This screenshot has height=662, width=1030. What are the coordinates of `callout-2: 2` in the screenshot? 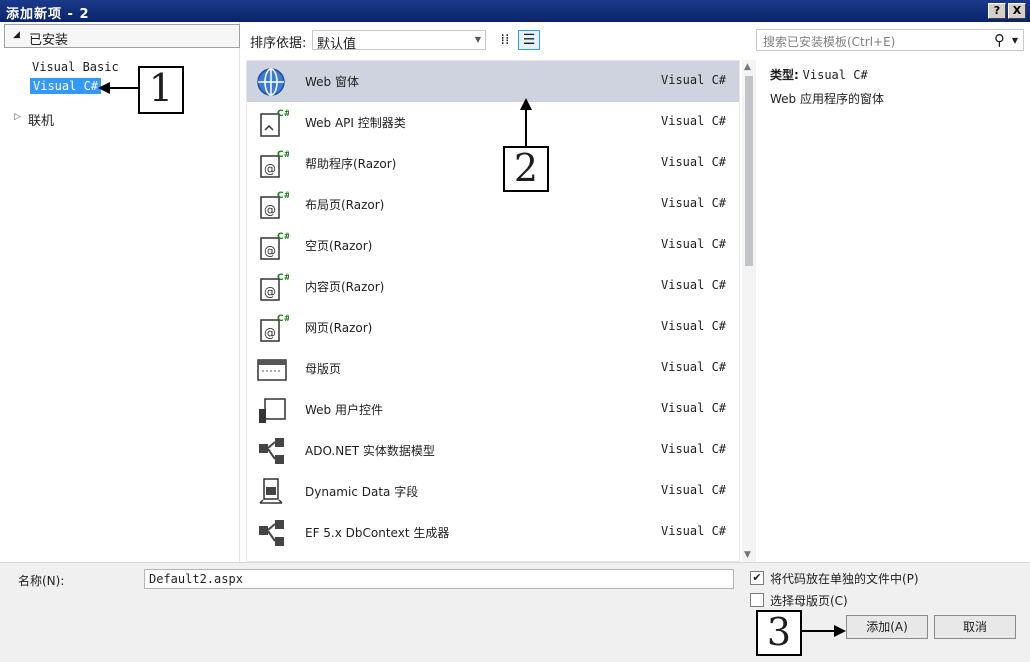 It's located at (526, 169).